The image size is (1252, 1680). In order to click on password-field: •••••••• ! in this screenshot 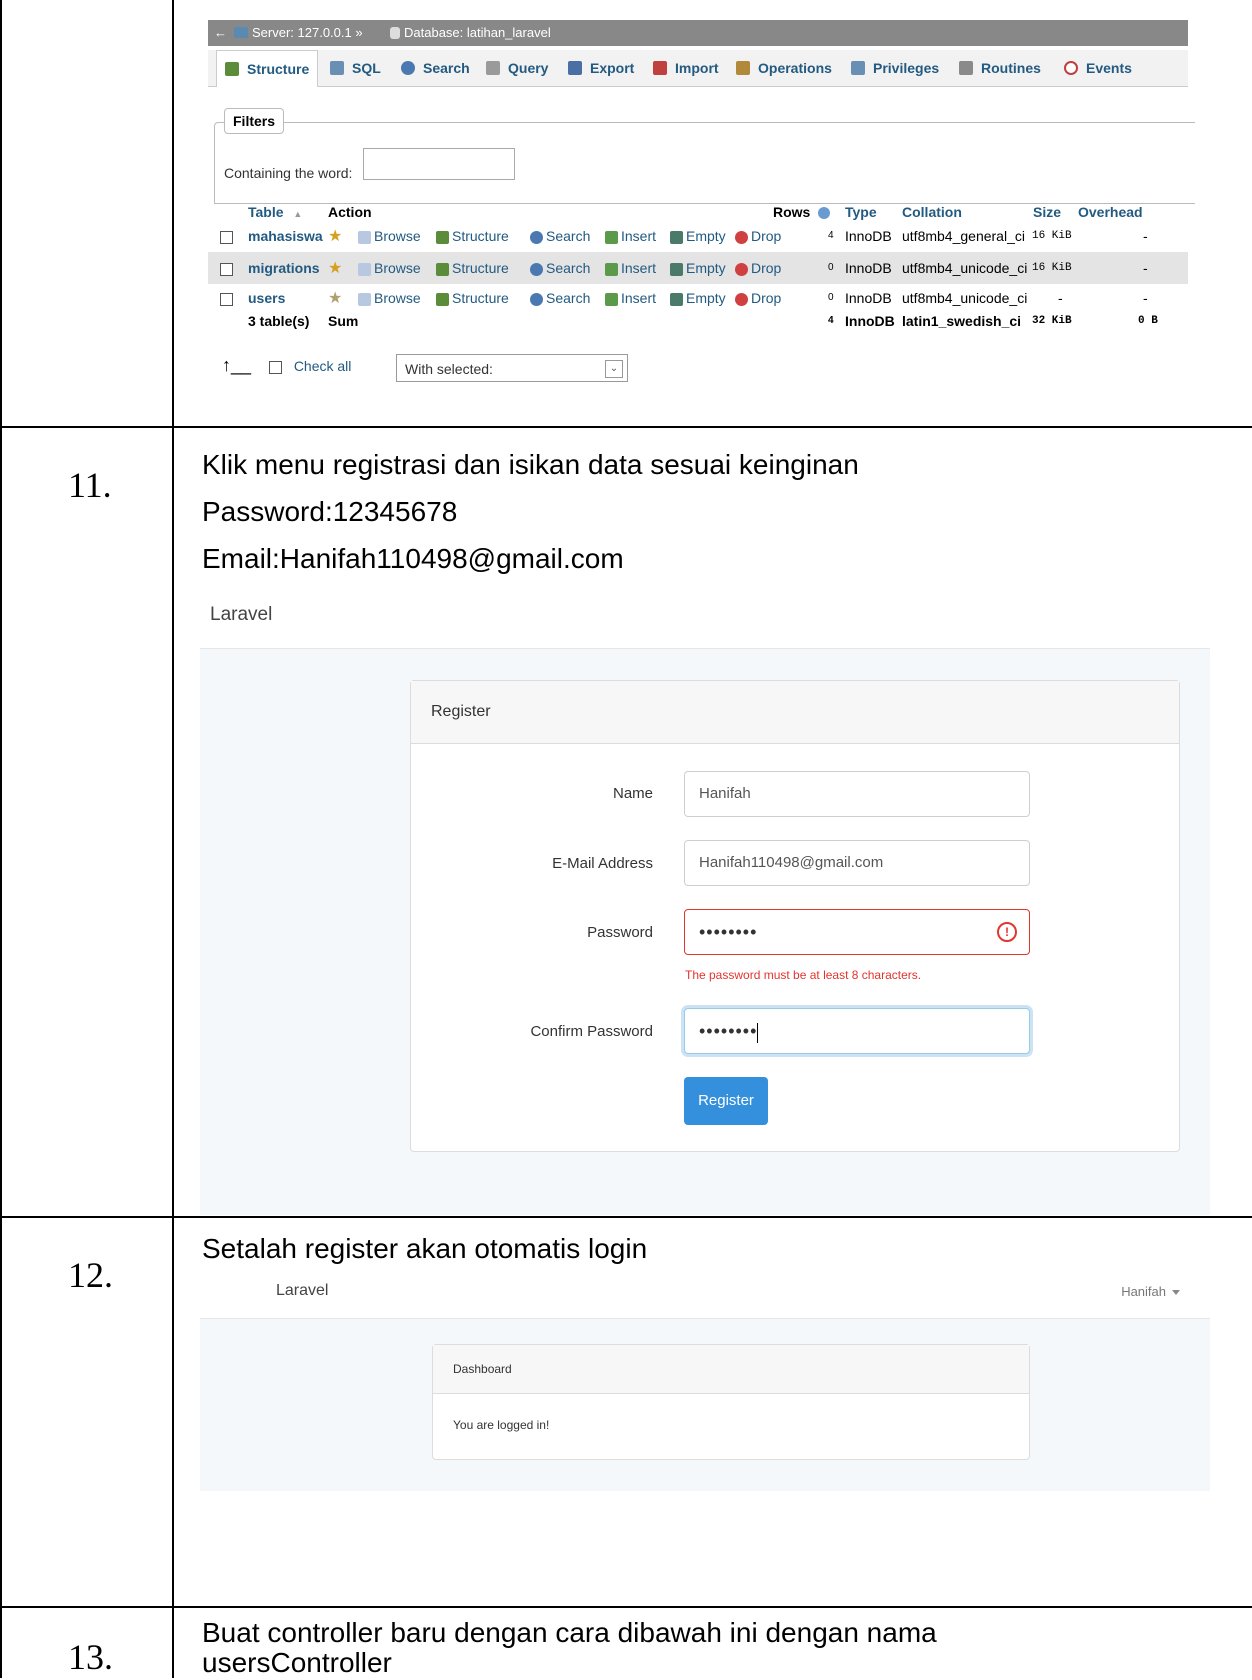, I will do `click(857, 932)`.